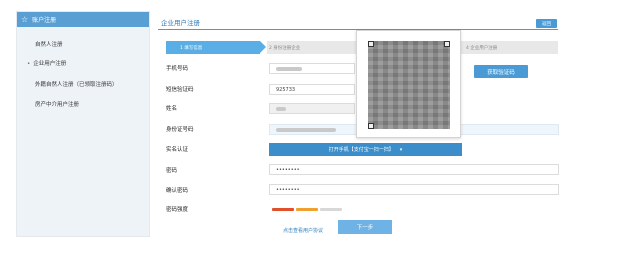  Describe the element at coordinates (501, 71) in the screenshot. I see `get-code-button: 获取验证码` at that location.